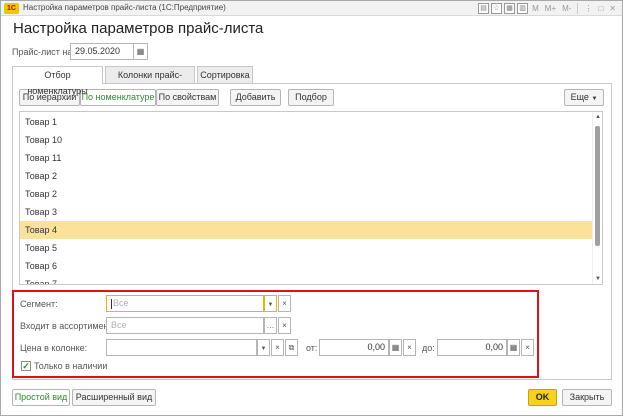 The width and height of the screenshot is (623, 416). What do you see at coordinates (111, 303) in the screenshot?
I see `text-cursor` at bounding box center [111, 303].